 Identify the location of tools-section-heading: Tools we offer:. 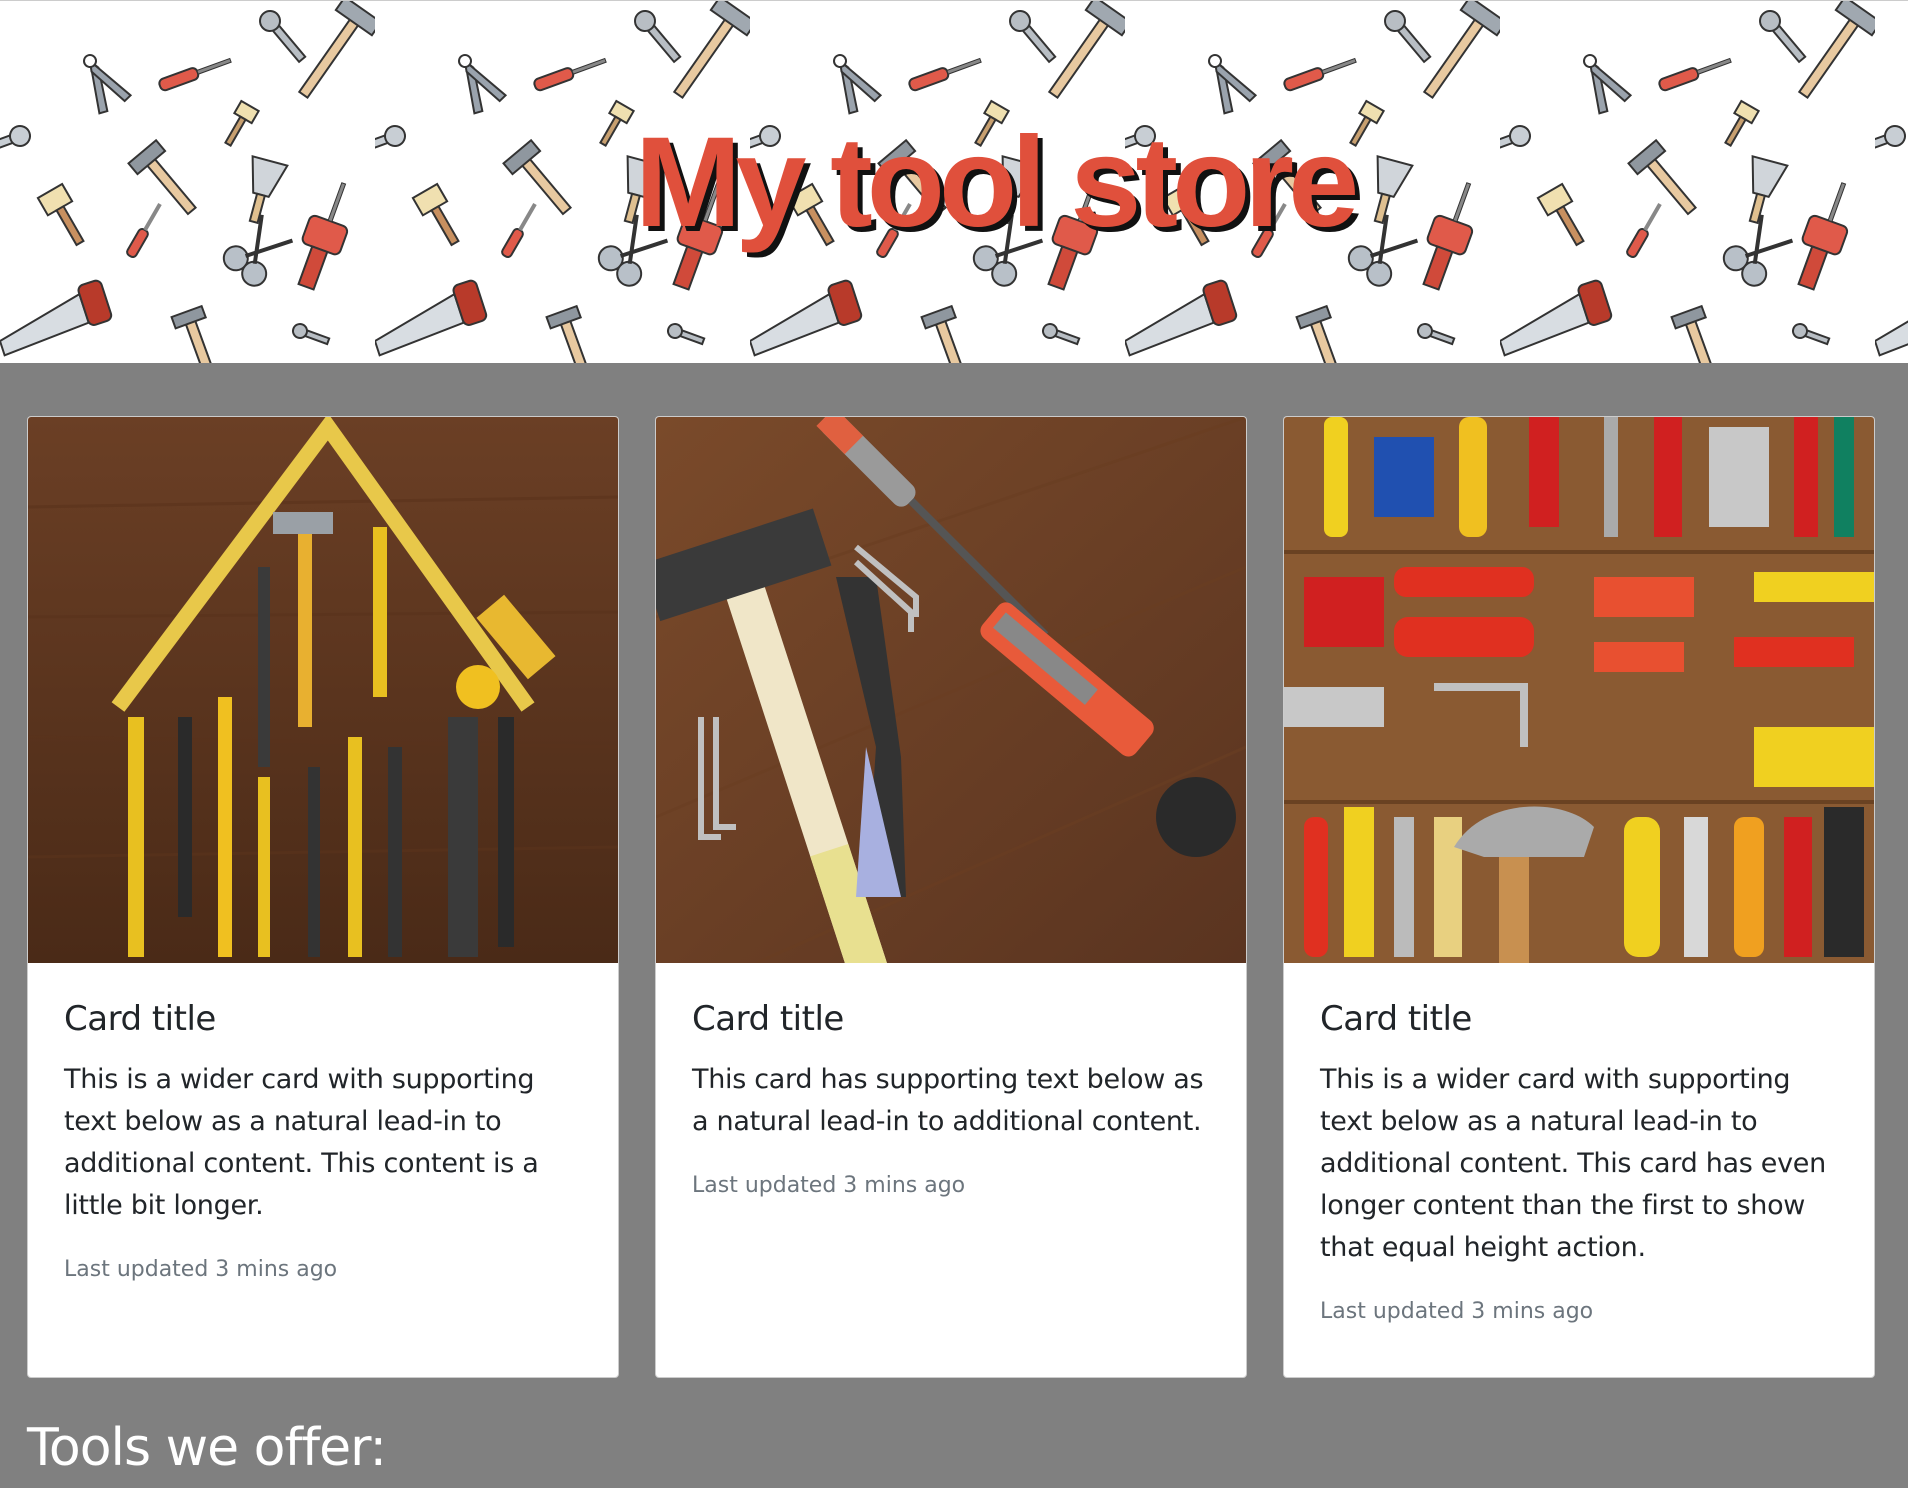
(207, 1448).